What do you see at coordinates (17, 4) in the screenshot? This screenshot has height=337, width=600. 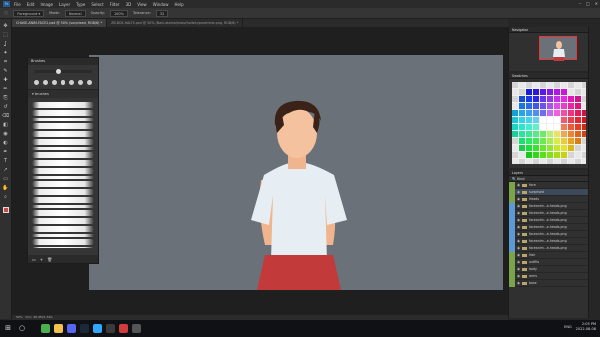 I see `menu-file: File` at bounding box center [17, 4].